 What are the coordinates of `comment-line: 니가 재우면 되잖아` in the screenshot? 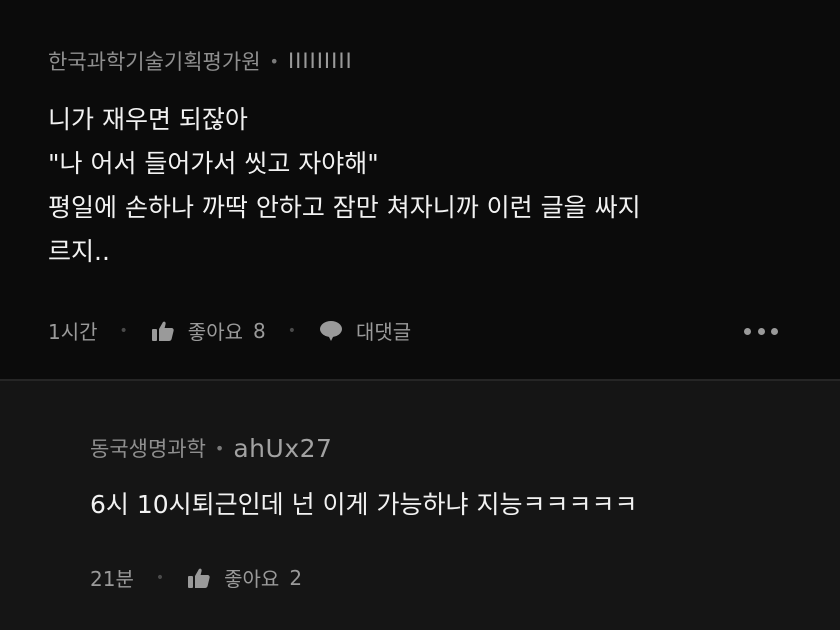 It's located at (148, 119).